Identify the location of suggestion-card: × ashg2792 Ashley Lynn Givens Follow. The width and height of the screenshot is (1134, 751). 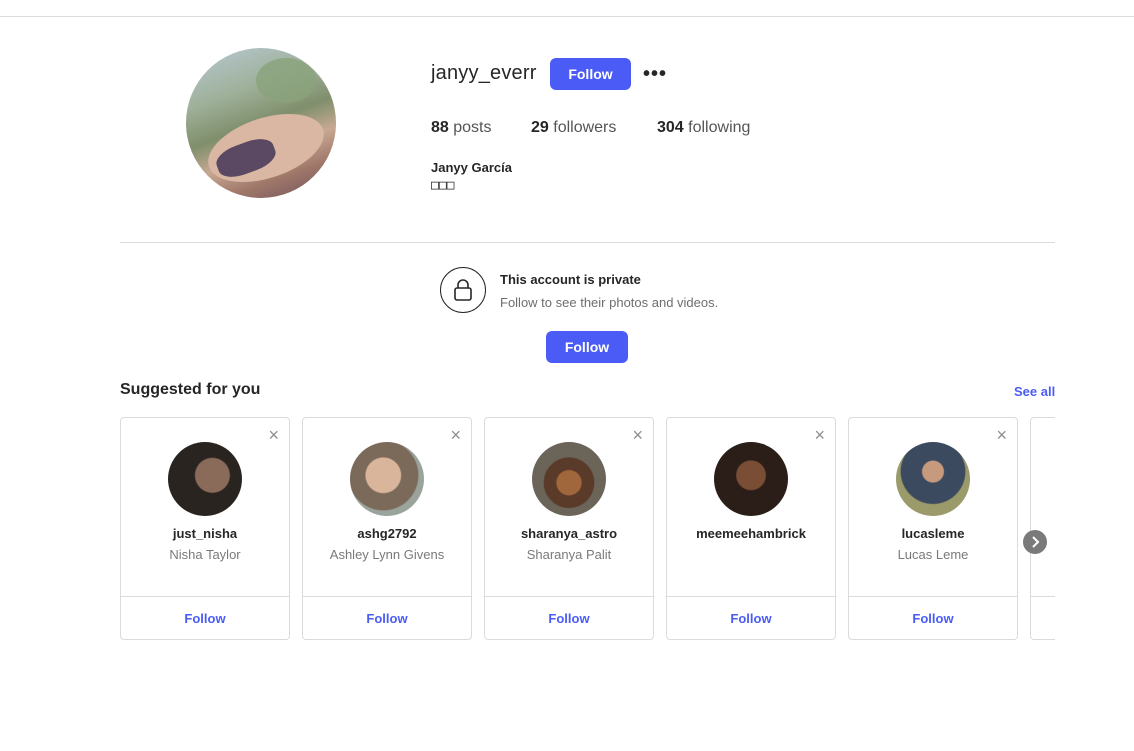
(387, 528).